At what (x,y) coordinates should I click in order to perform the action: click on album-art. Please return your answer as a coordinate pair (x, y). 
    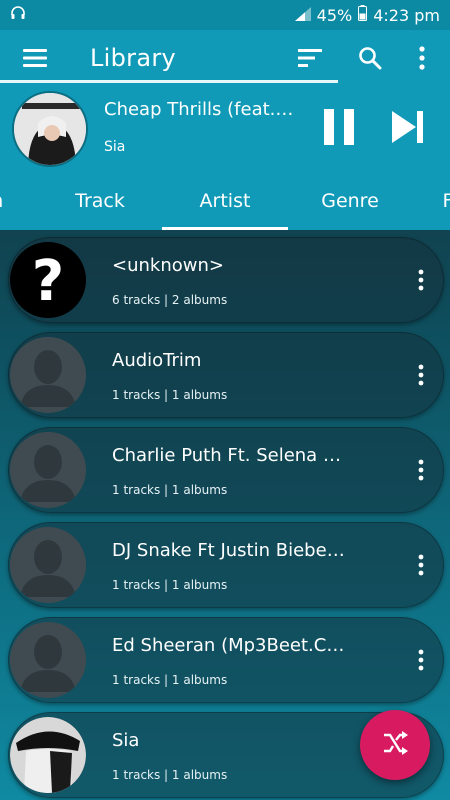
    Looking at the image, I should click on (50, 129).